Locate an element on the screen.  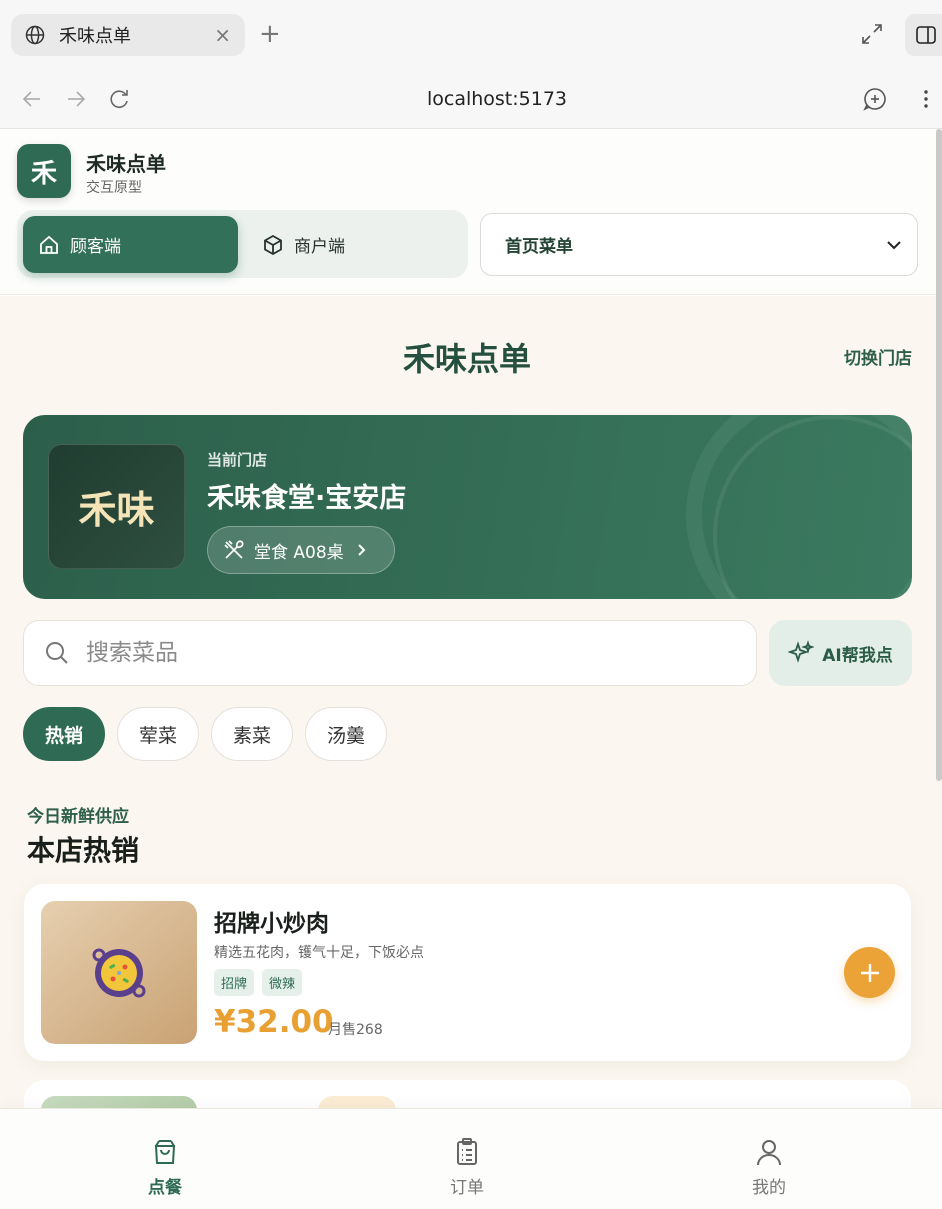
store-label: 当前门店 is located at coordinates (237, 460).